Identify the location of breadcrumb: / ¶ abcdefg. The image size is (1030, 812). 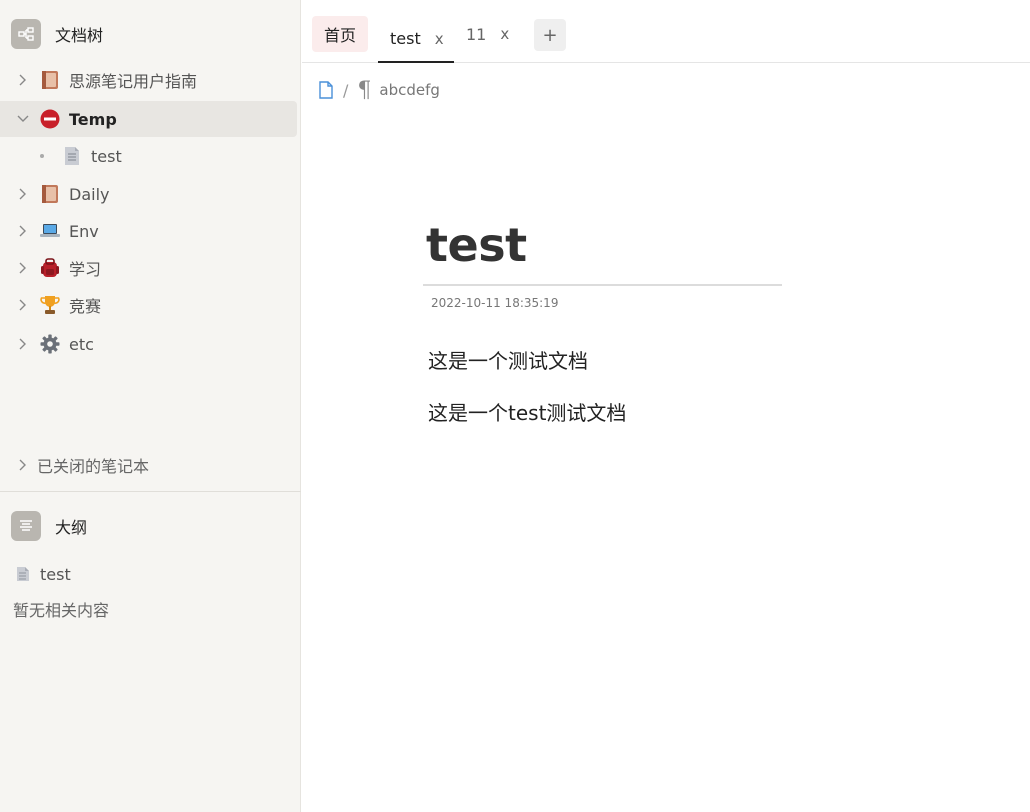
(379, 90).